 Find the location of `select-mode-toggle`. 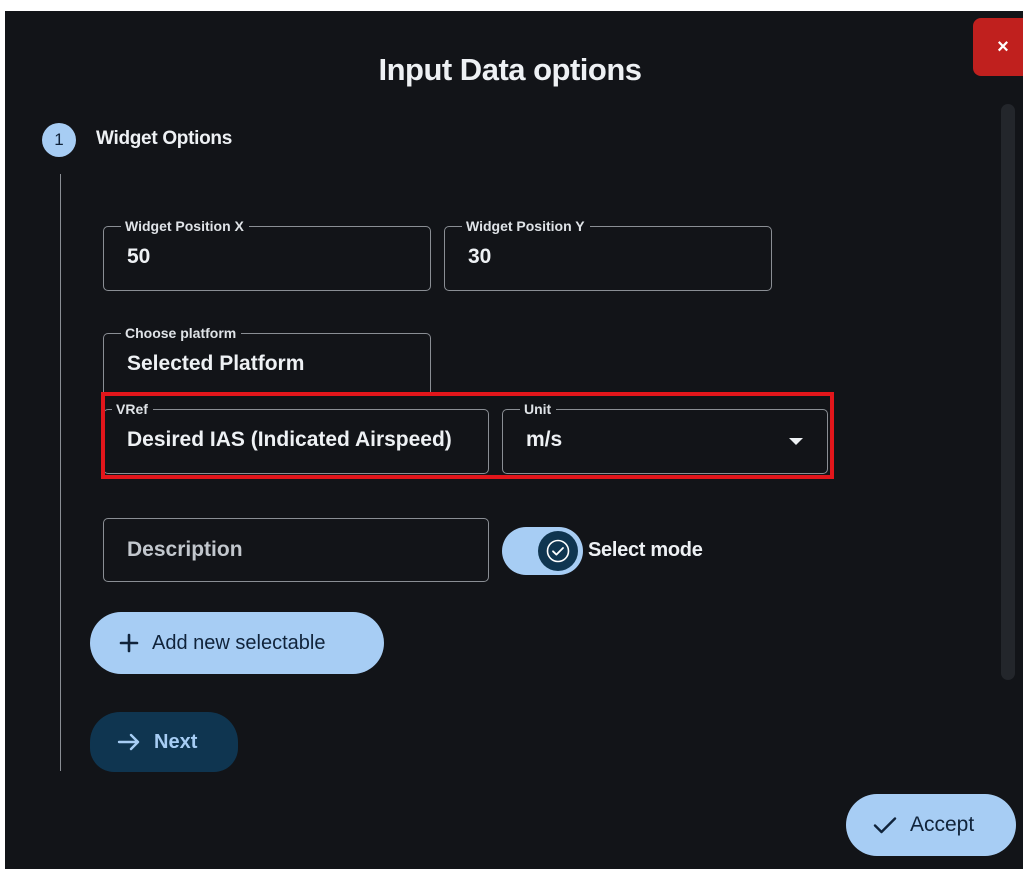

select-mode-toggle is located at coordinates (542, 551).